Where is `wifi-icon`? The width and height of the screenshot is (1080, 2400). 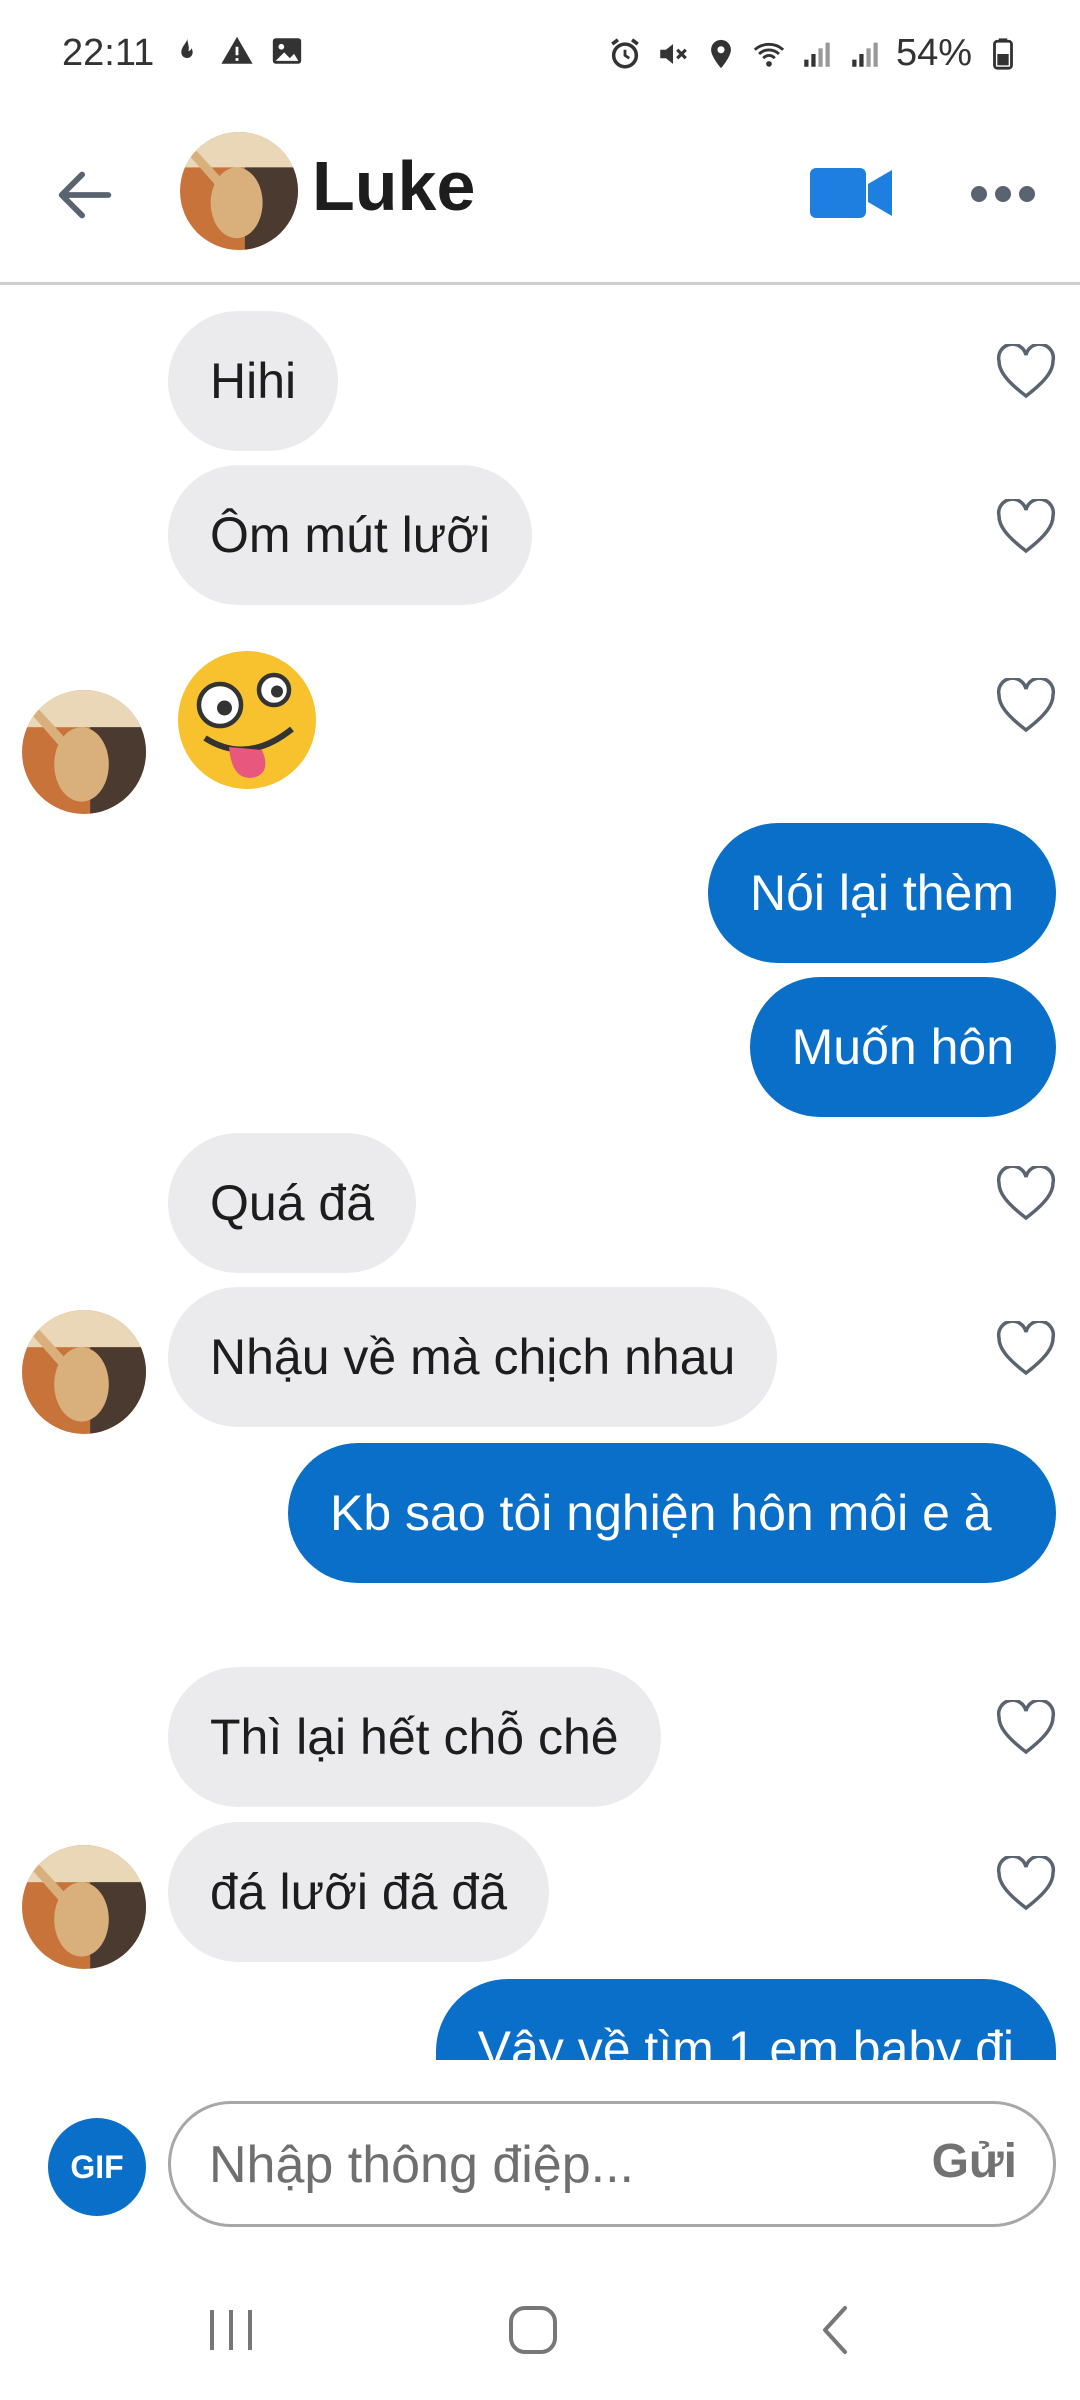
wifi-icon is located at coordinates (769, 54).